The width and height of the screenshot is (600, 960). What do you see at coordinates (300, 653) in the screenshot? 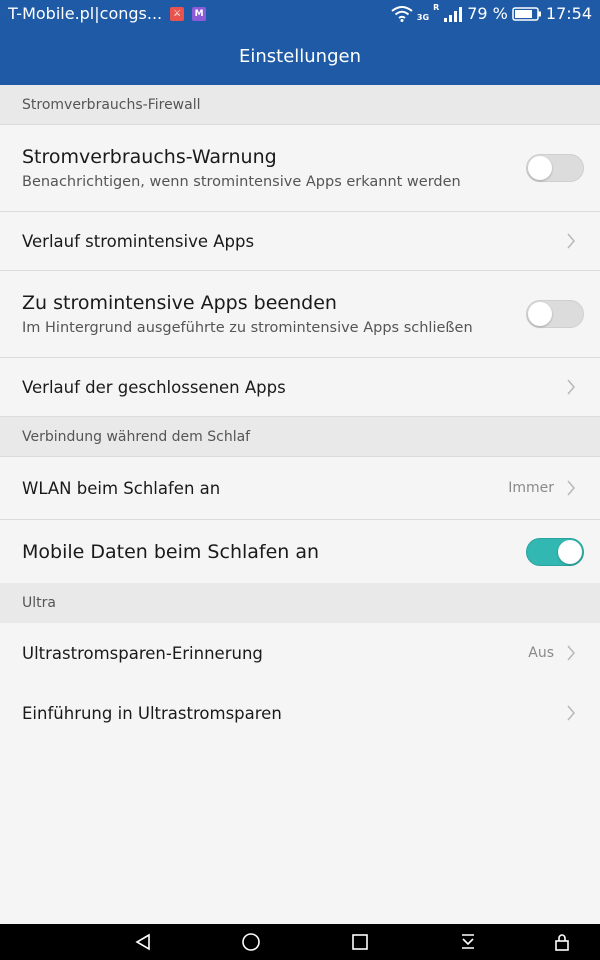
I see `row-ultra-reminder: Ultrastromsparen-Erinnerung Aus` at bounding box center [300, 653].